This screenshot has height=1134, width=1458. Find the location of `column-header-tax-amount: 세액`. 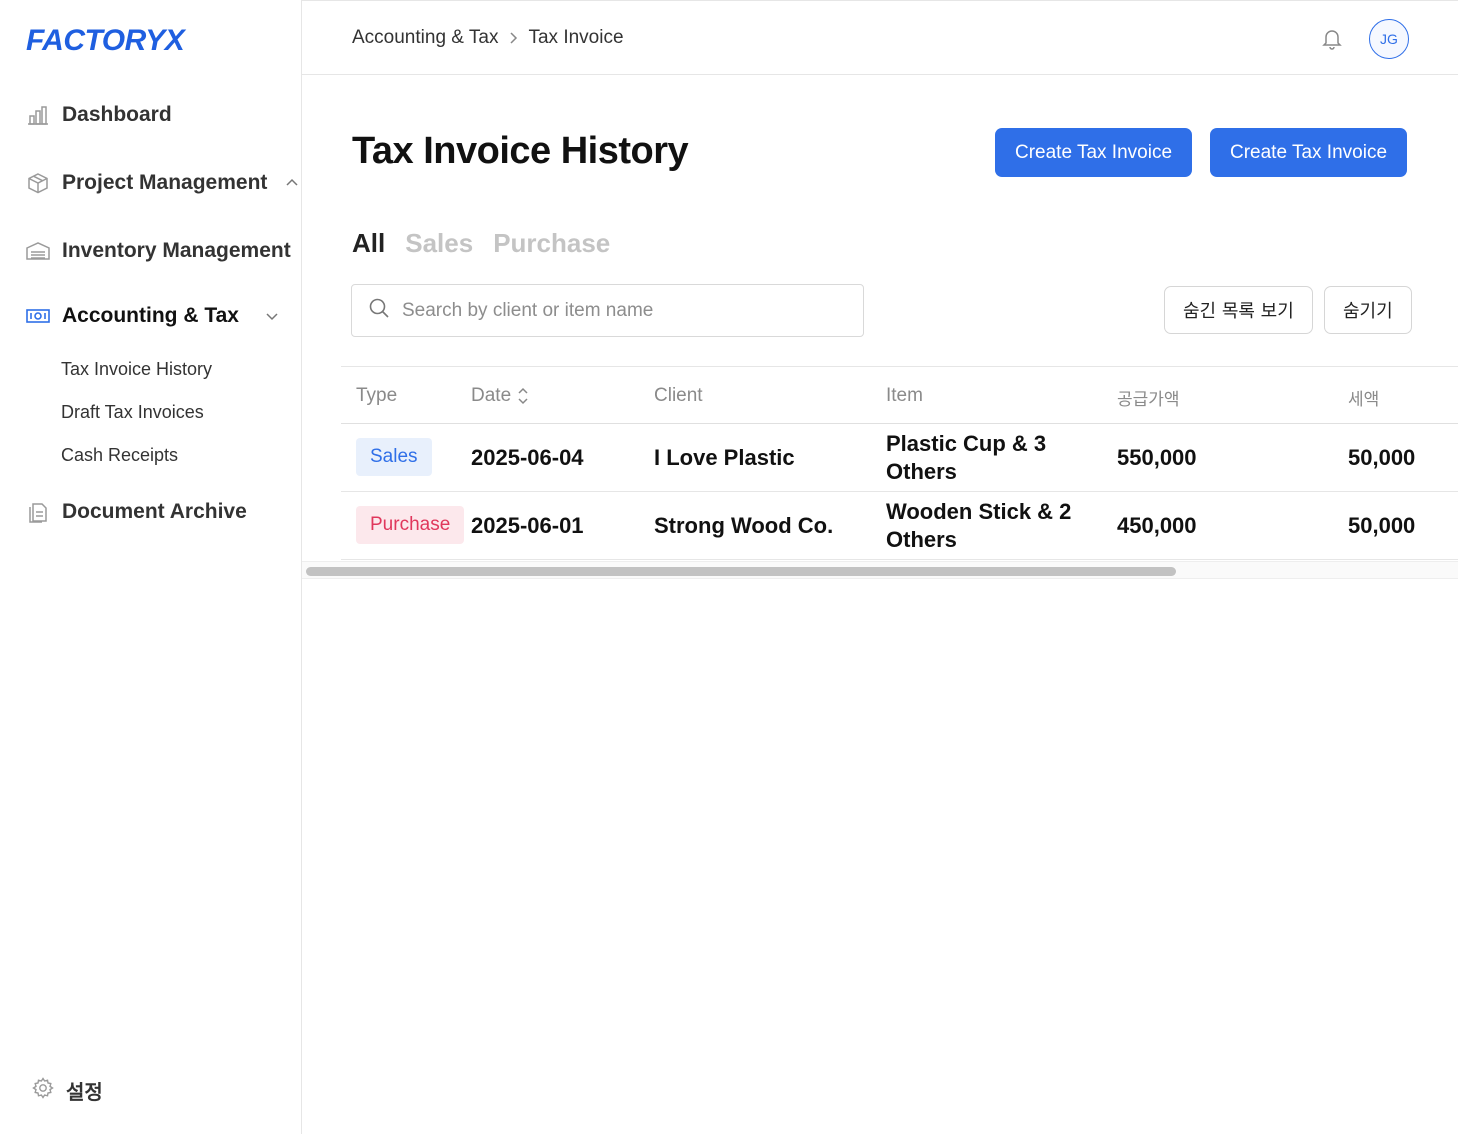

column-header-tax-amount: 세액 is located at coordinates (1364, 400).